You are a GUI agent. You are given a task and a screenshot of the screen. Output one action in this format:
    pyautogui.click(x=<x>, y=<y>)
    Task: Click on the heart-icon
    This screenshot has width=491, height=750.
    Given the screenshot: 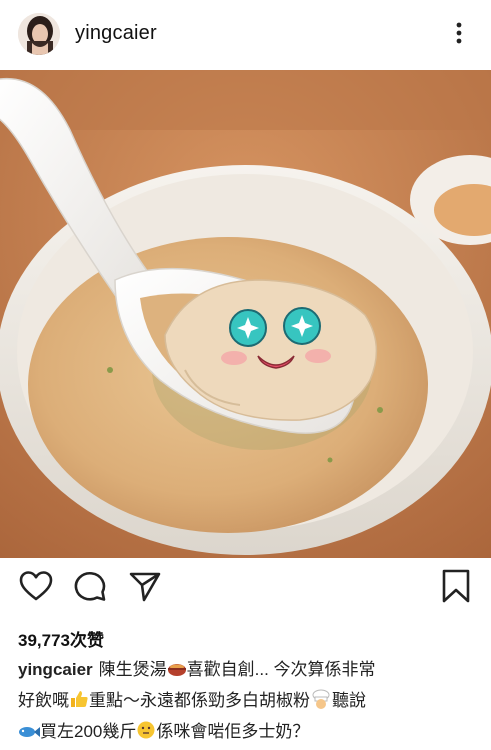 What is the action you would take?
    pyautogui.click(x=36, y=586)
    